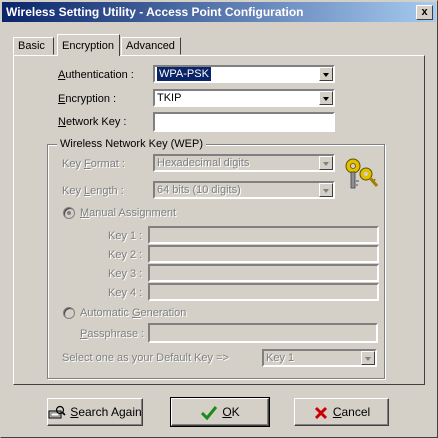 Image resolution: width=438 pixels, height=438 pixels. I want to click on default-key-value: Key 1, so click(280, 358).